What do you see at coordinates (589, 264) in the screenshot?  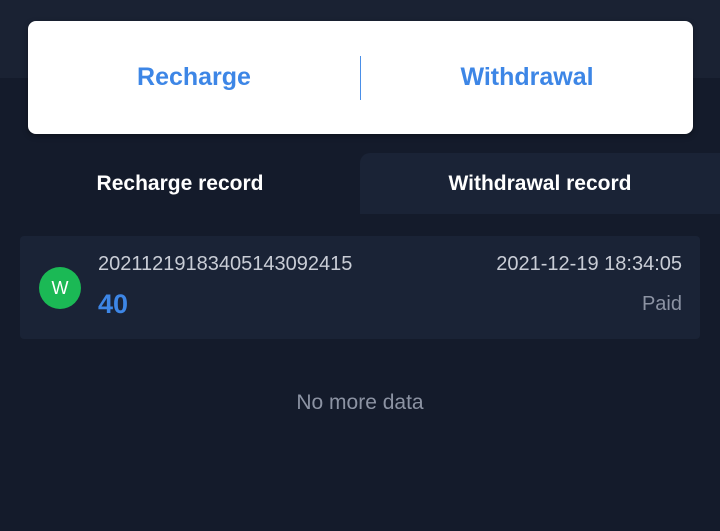 I see `timestamp: 2021-12-19 18:34:05` at bounding box center [589, 264].